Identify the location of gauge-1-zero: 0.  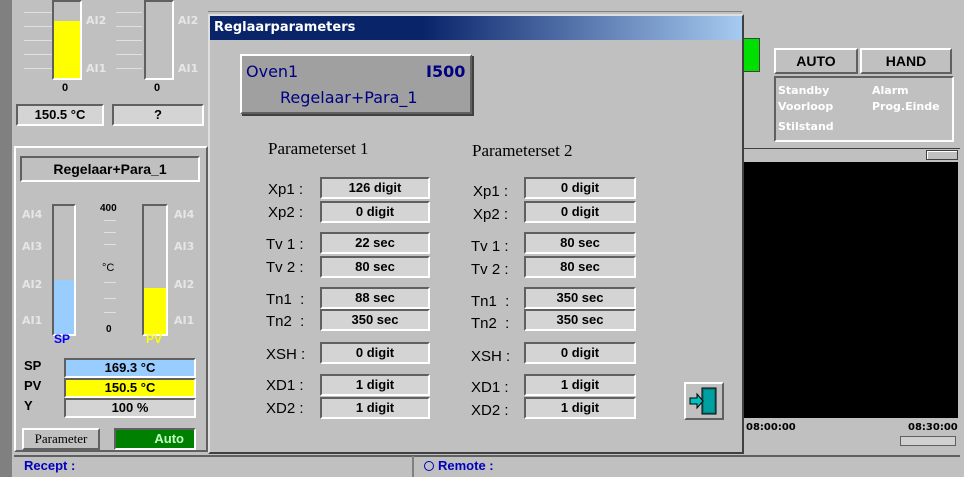
(65, 88).